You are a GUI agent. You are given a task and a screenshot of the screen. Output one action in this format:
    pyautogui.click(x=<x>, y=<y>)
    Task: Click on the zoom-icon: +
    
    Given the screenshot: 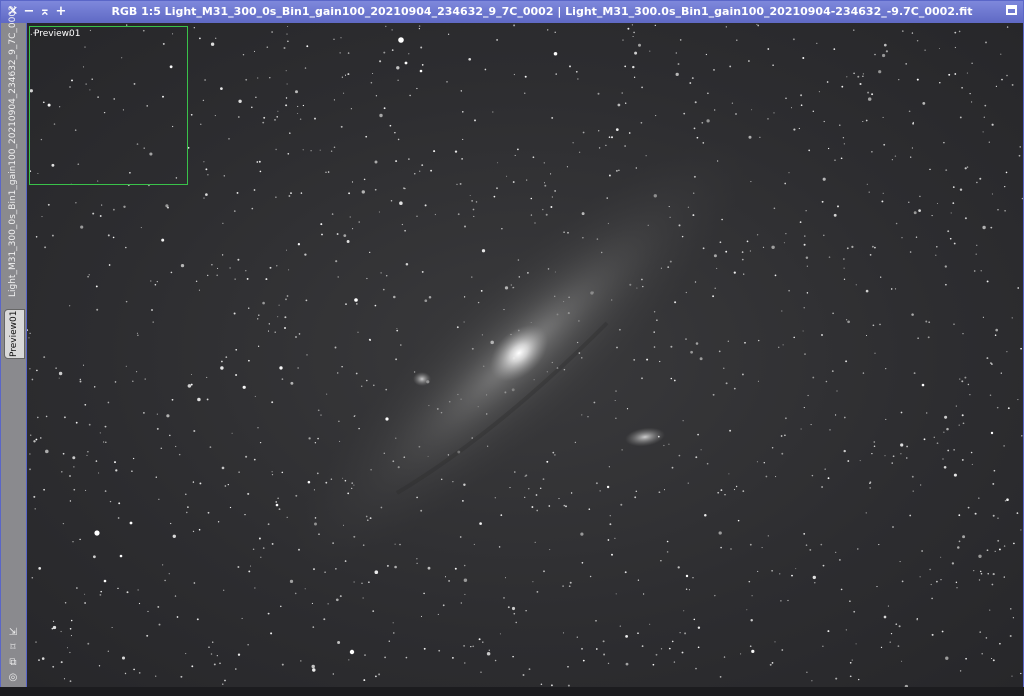 What is the action you would take?
    pyautogui.click(x=61, y=12)
    